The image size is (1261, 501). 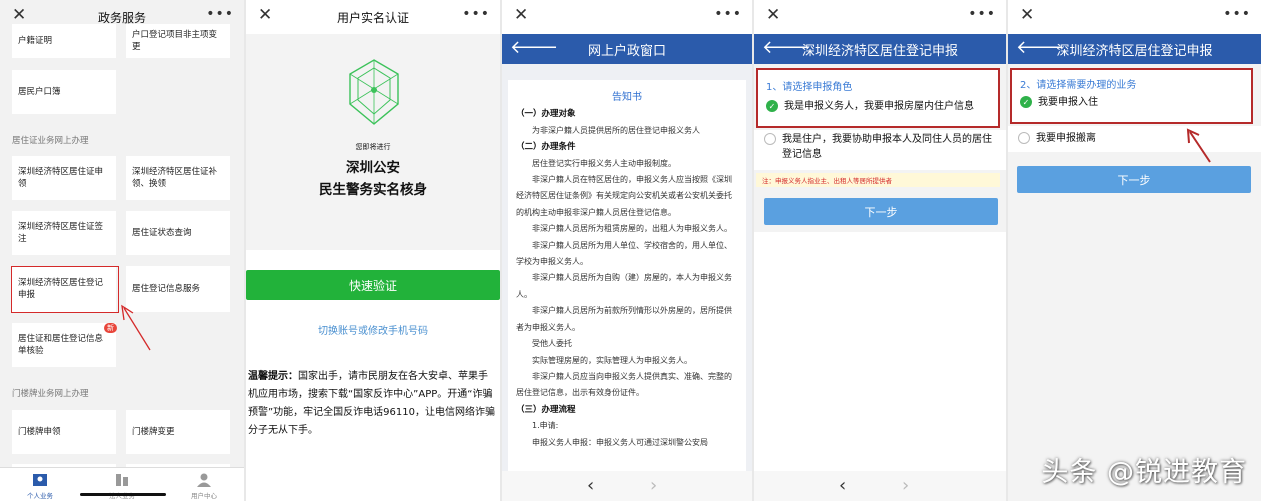 I want to click on hero-area: 您即将进行 深圳公安 民生警务实名核身, so click(x=373, y=142).